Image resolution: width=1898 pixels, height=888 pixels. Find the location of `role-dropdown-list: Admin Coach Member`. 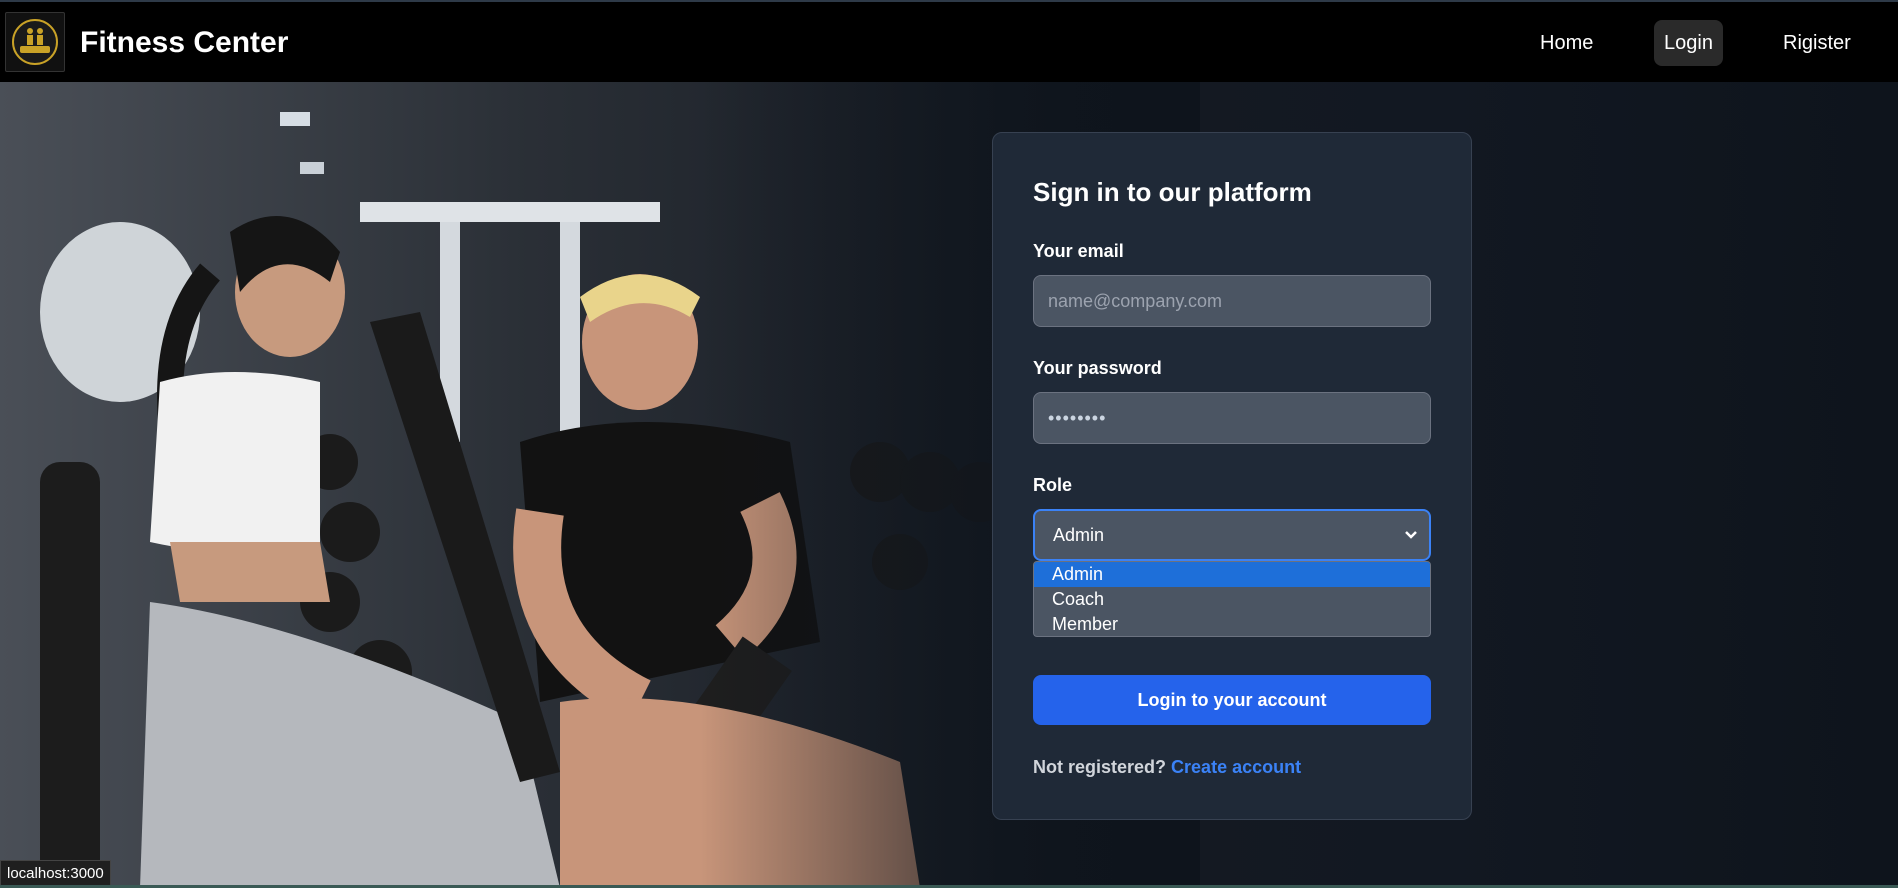

role-dropdown-list: Admin Coach Member is located at coordinates (1232, 599).